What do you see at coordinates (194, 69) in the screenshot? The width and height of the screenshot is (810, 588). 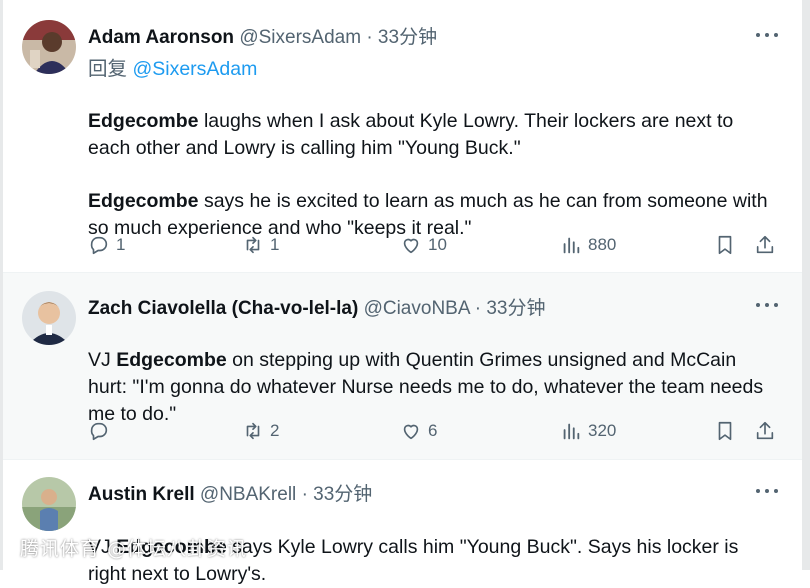 I see `reply-handle-link: @SixersAdam` at bounding box center [194, 69].